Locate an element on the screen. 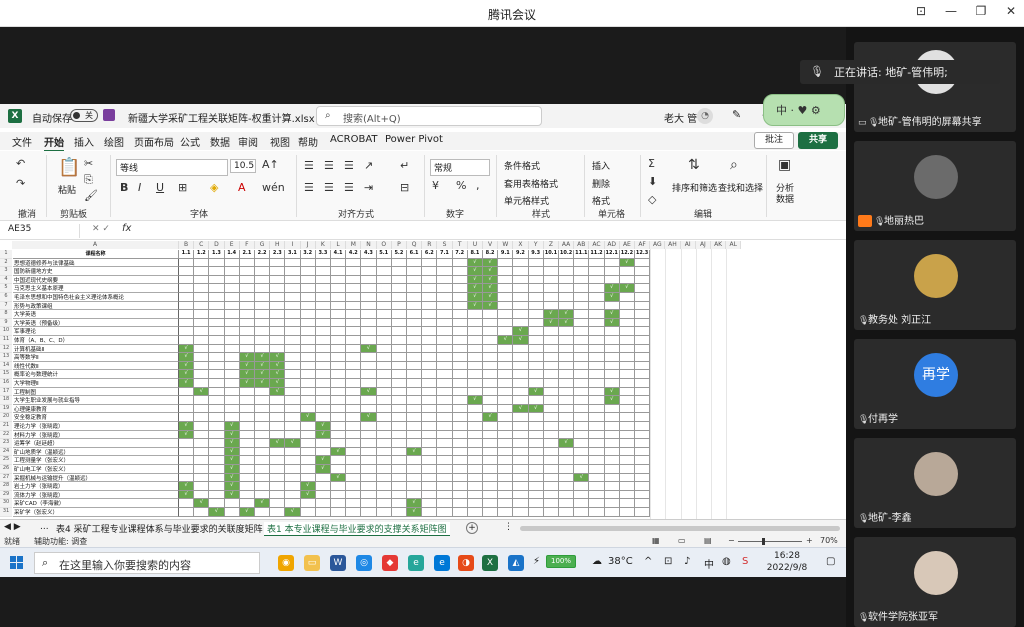 Image resolution: width=1024 pixels, height=627 pixels. percent-icon: % is located at coordinates (461, 185).